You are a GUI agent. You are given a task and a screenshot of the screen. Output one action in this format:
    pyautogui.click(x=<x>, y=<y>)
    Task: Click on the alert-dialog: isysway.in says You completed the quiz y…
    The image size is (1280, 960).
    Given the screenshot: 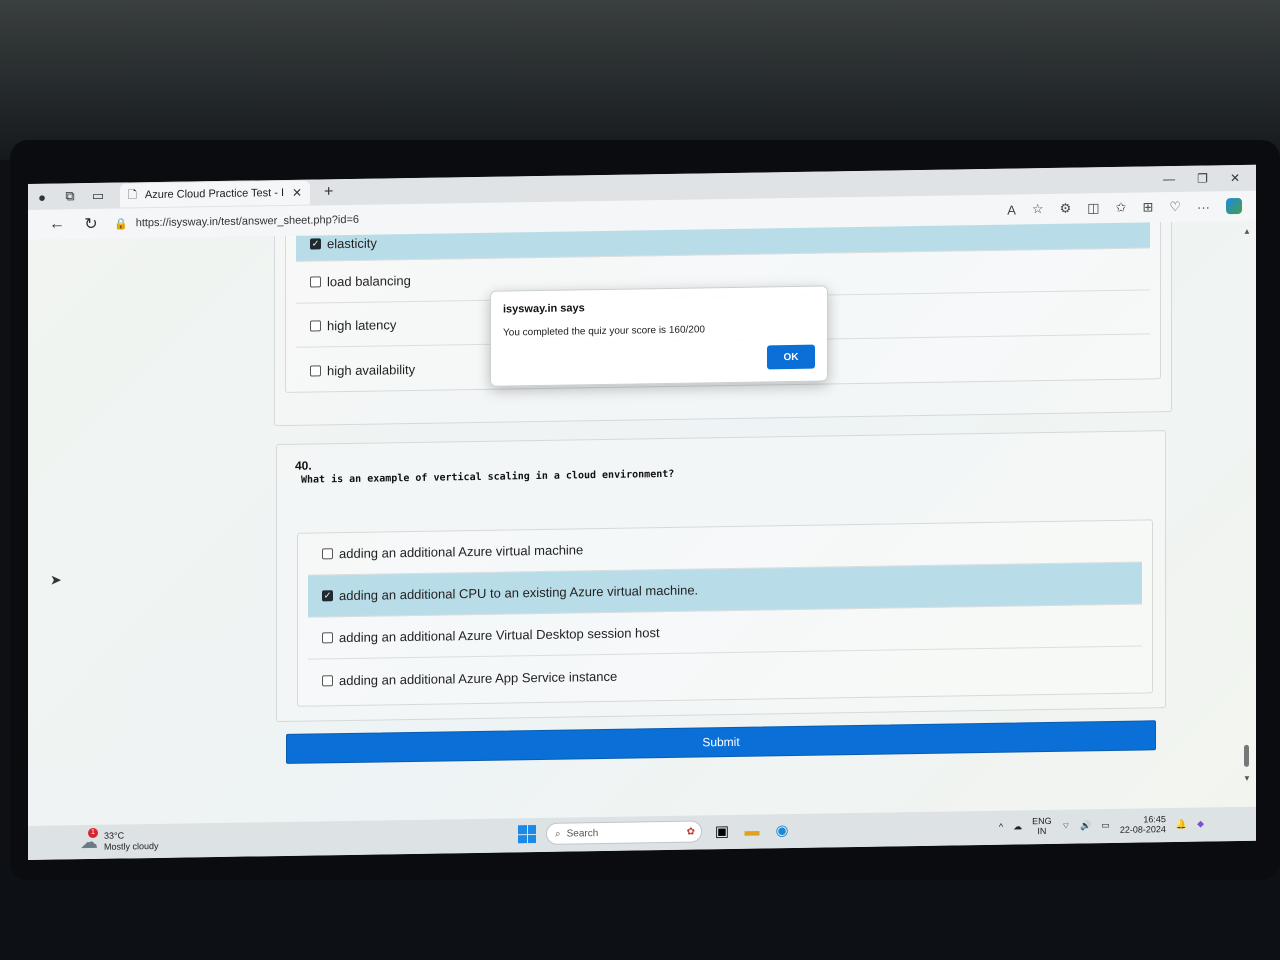 What is the action you would take?
    pyautogui.click(x=659, y=336)
    